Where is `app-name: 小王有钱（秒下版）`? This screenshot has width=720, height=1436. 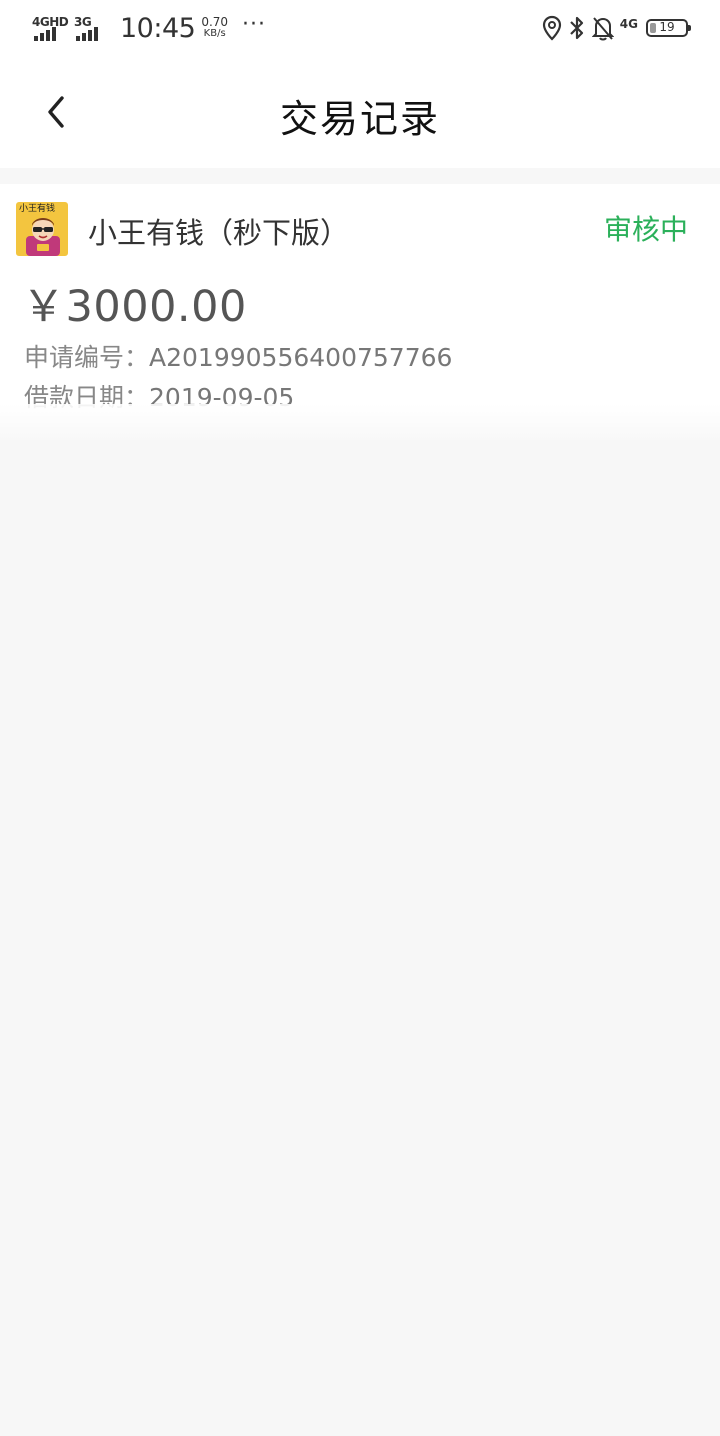
app-name: 小王有钱（秒下版） is located at coordinates (219, 233).